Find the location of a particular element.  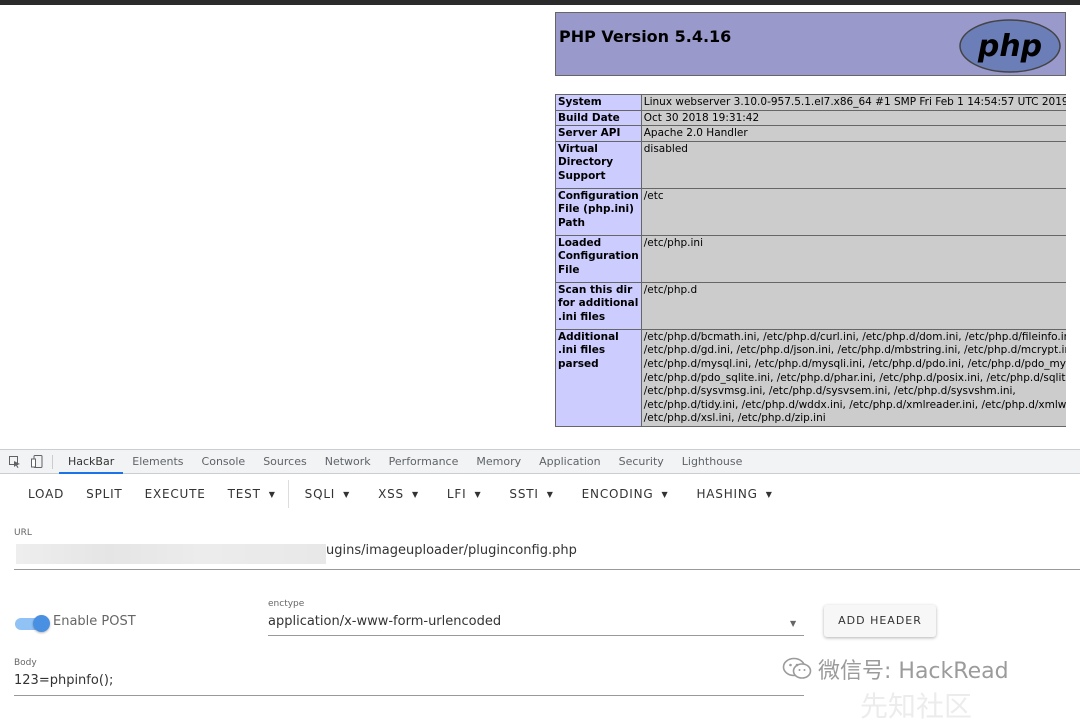

load-button: LOAD is located at coordinates (46, 494).